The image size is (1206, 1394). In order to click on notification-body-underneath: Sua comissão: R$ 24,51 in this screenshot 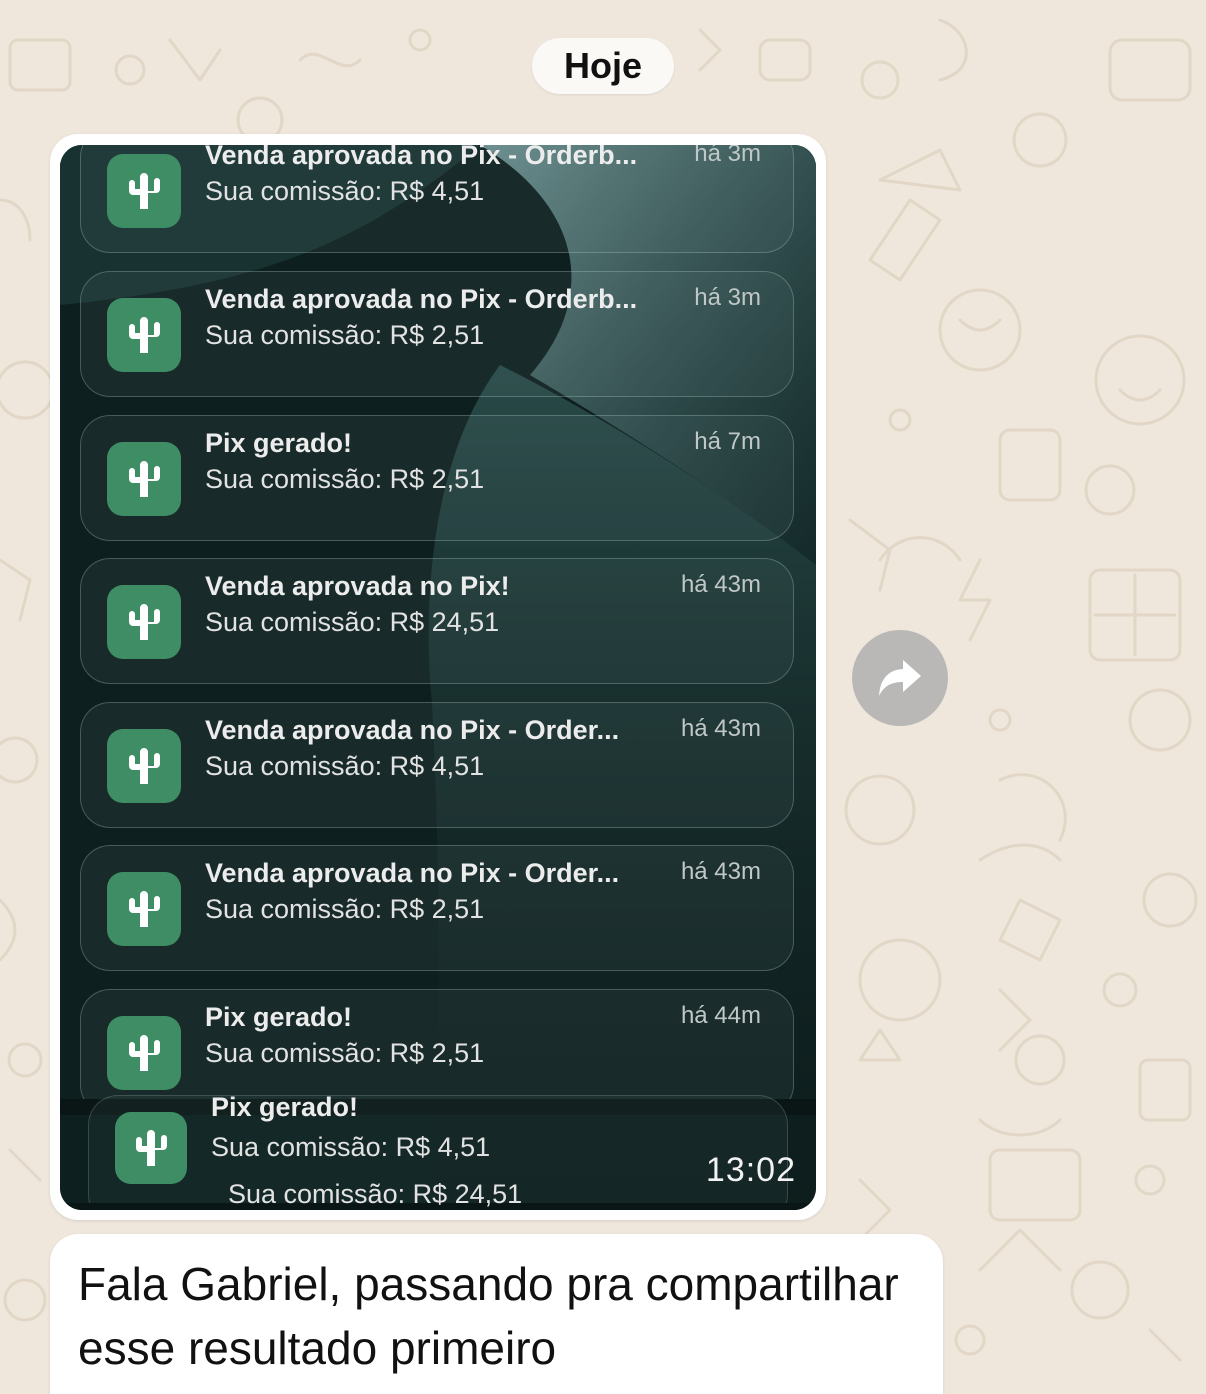, I will do `click(375, 1194)`.